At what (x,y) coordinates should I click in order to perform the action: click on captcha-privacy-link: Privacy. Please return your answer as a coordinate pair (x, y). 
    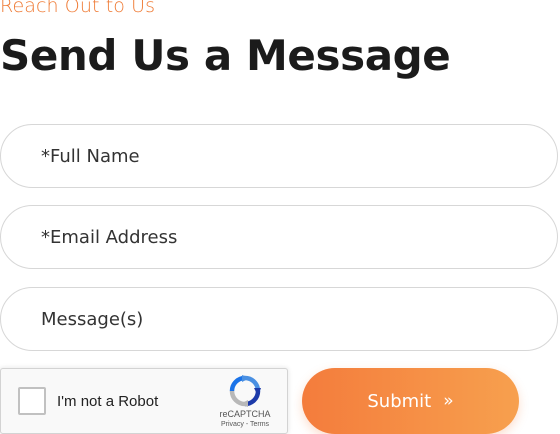
    Looking at the image, I should click on (232, 424).